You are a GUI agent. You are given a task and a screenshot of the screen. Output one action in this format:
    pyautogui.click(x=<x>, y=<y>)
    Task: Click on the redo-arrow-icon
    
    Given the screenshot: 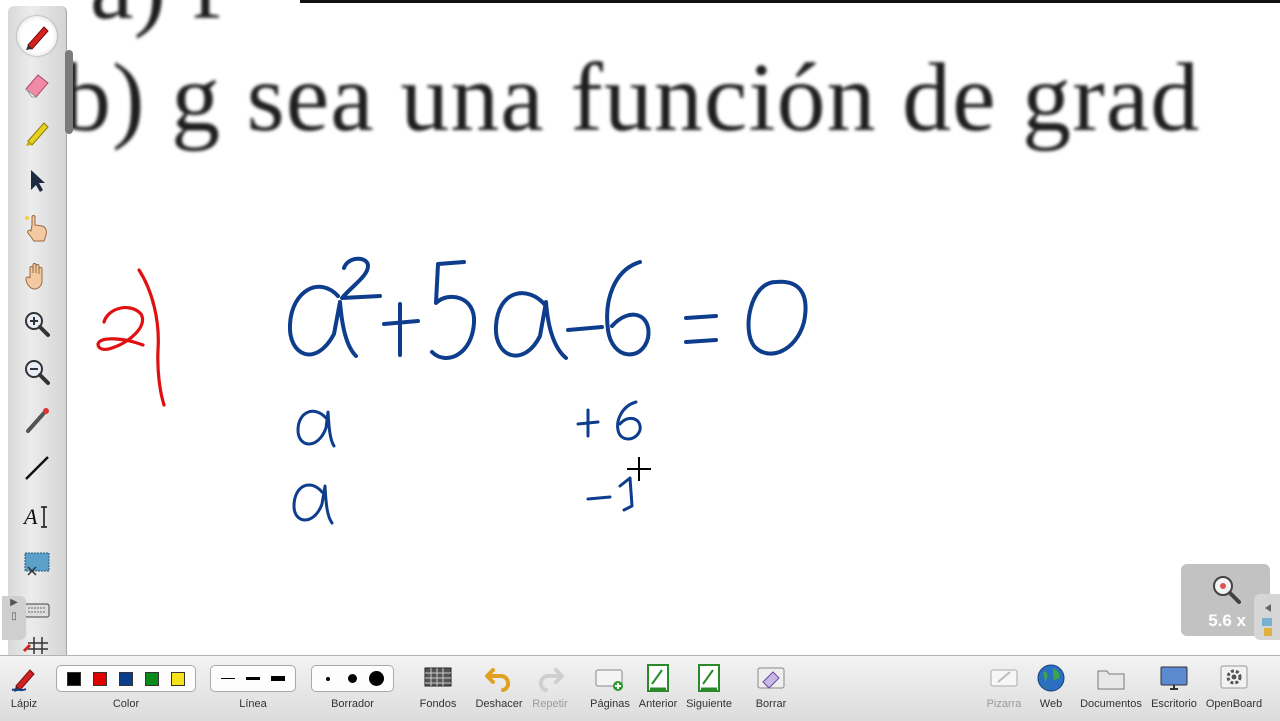 What is the action you would take?
    pyautogui.click(x=551, y=680)
    